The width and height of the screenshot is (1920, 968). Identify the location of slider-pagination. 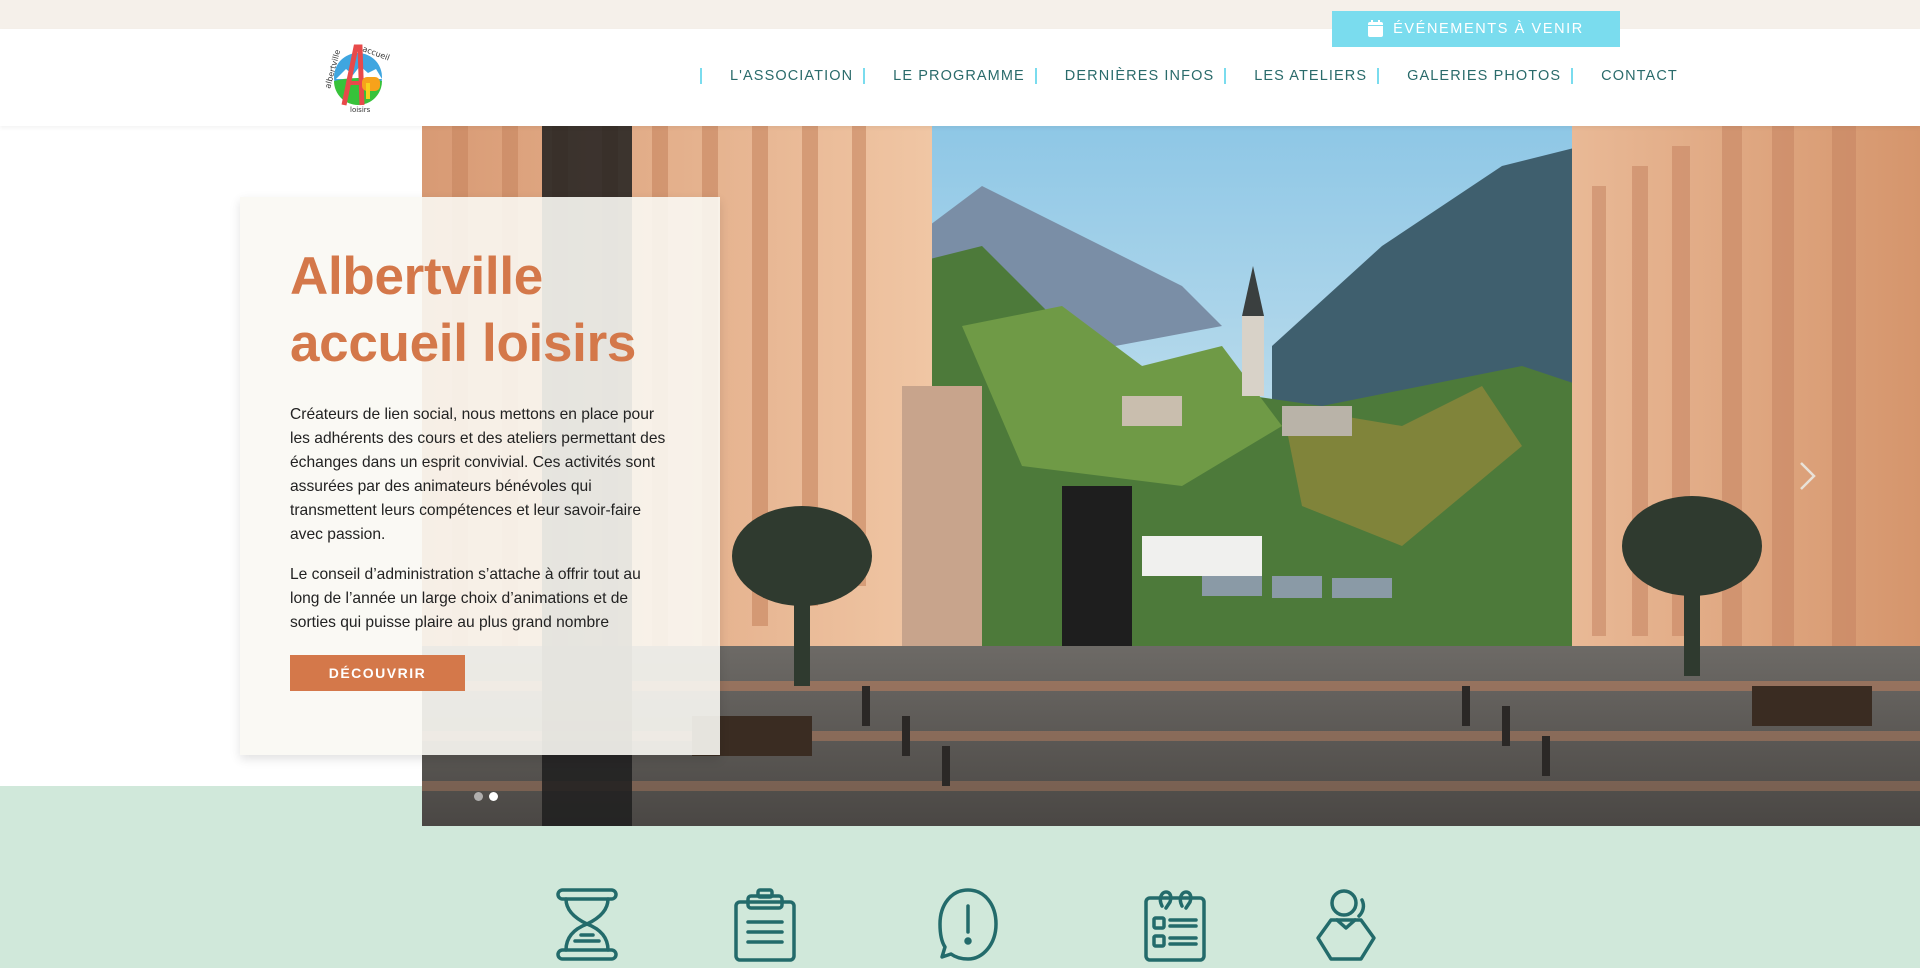
(486, 796).